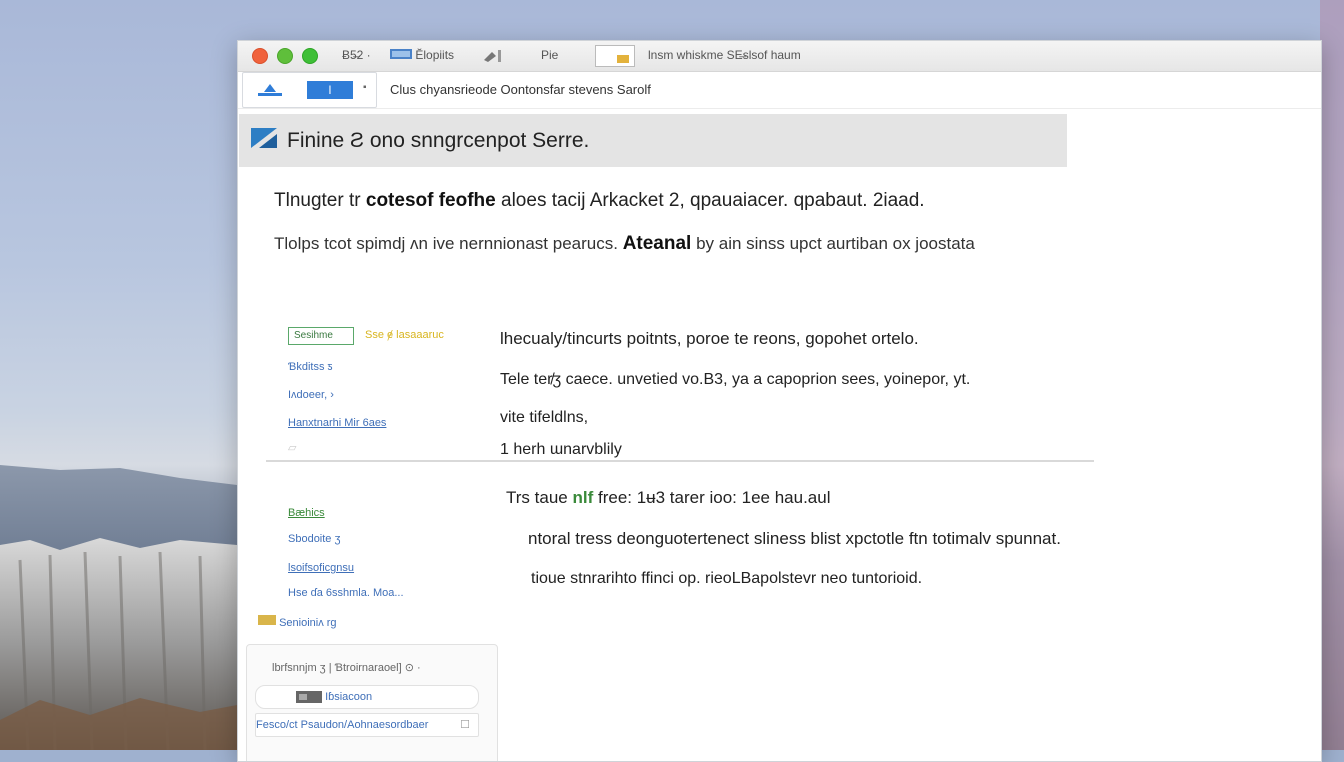 Image resolution: width=1344 pixels, height=762 pixels. What do you see at coordinates (615, 57) in the screenshot?
I see `document-icon` at bounding box center [615, 57].